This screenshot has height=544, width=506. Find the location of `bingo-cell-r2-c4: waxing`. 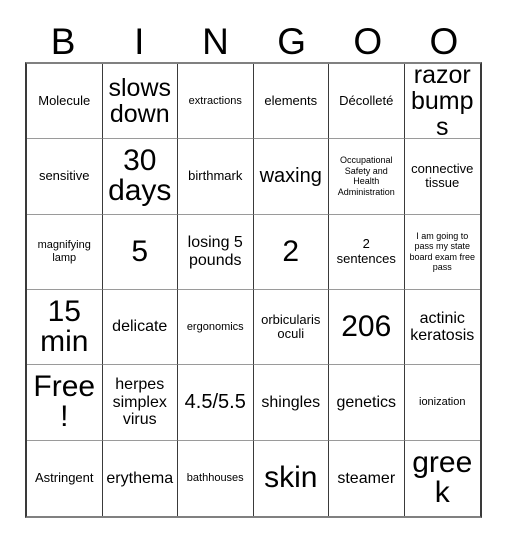

bingo-cell-r2-c4: waxing is located at coordinates (291, 177).